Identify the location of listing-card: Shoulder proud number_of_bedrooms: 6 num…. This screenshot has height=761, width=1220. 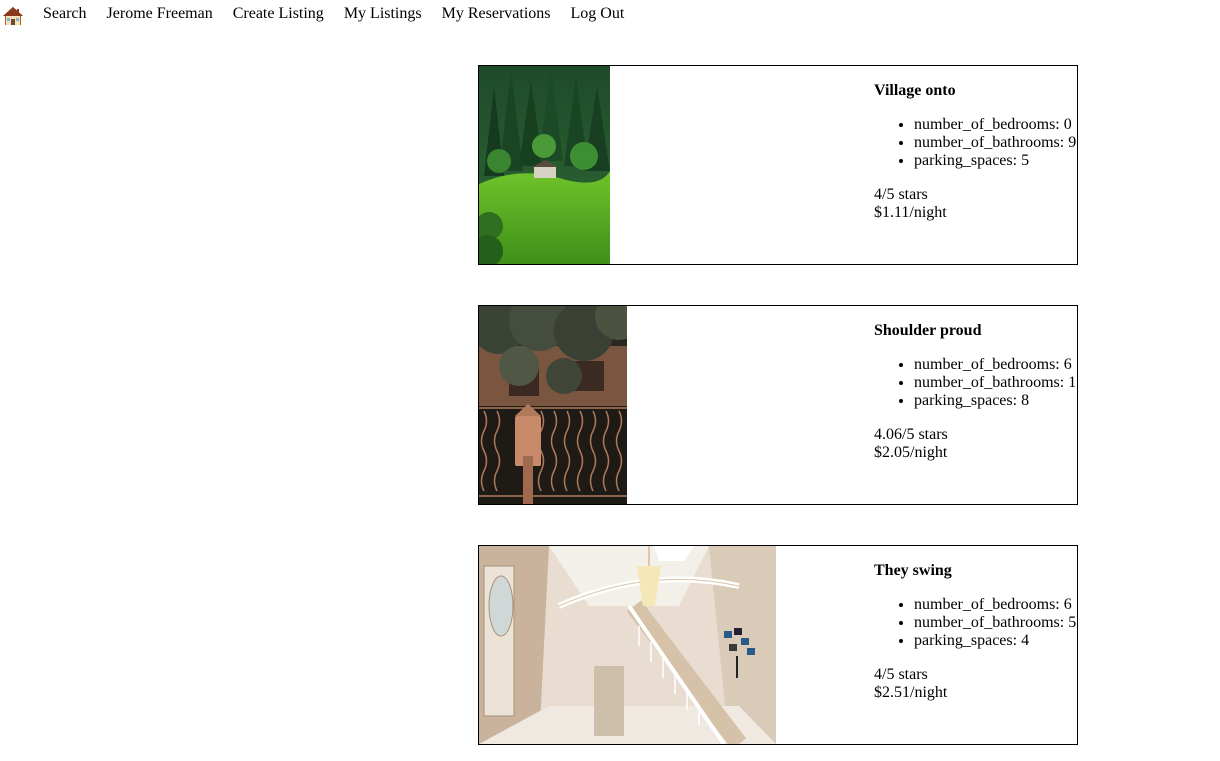
(778, 405).